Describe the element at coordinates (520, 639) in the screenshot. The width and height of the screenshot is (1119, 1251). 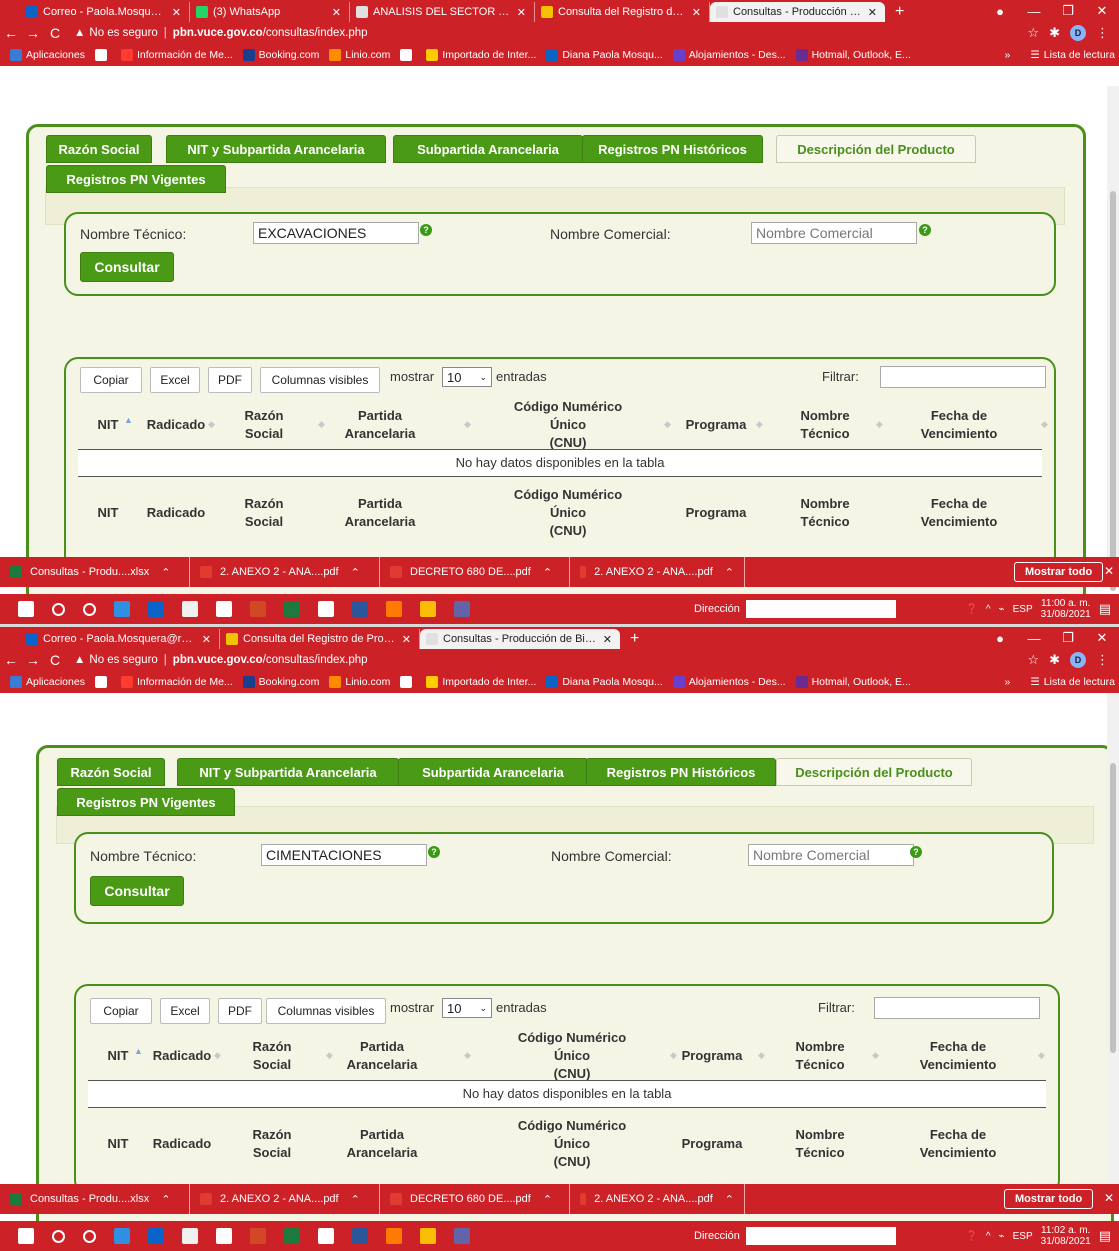
I see `browser-tab: Consultas - Producción de Biene ✕` at that location.